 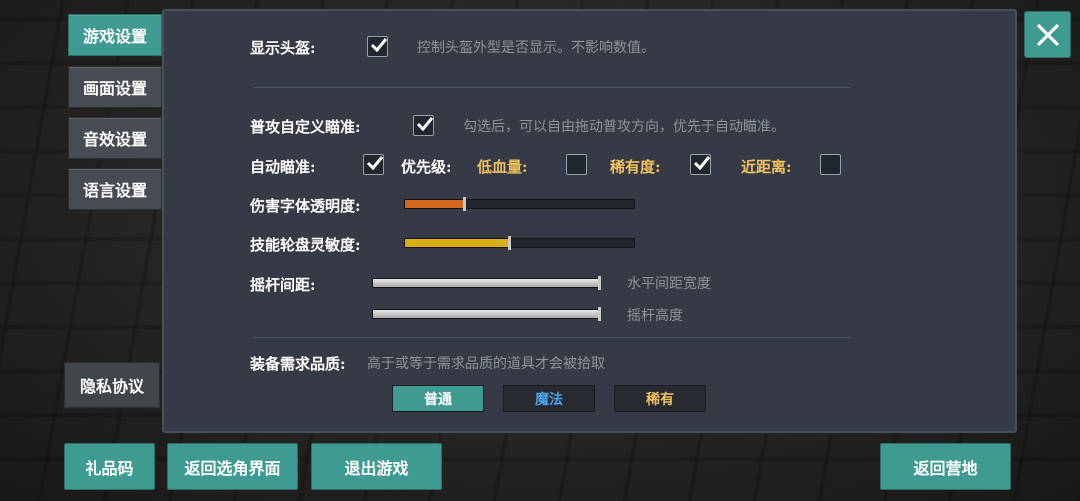 What do you see at coordinates (438, 398) in the screenshot?
I see `quality-common-button: 普通` at bounding box center [438, 398].